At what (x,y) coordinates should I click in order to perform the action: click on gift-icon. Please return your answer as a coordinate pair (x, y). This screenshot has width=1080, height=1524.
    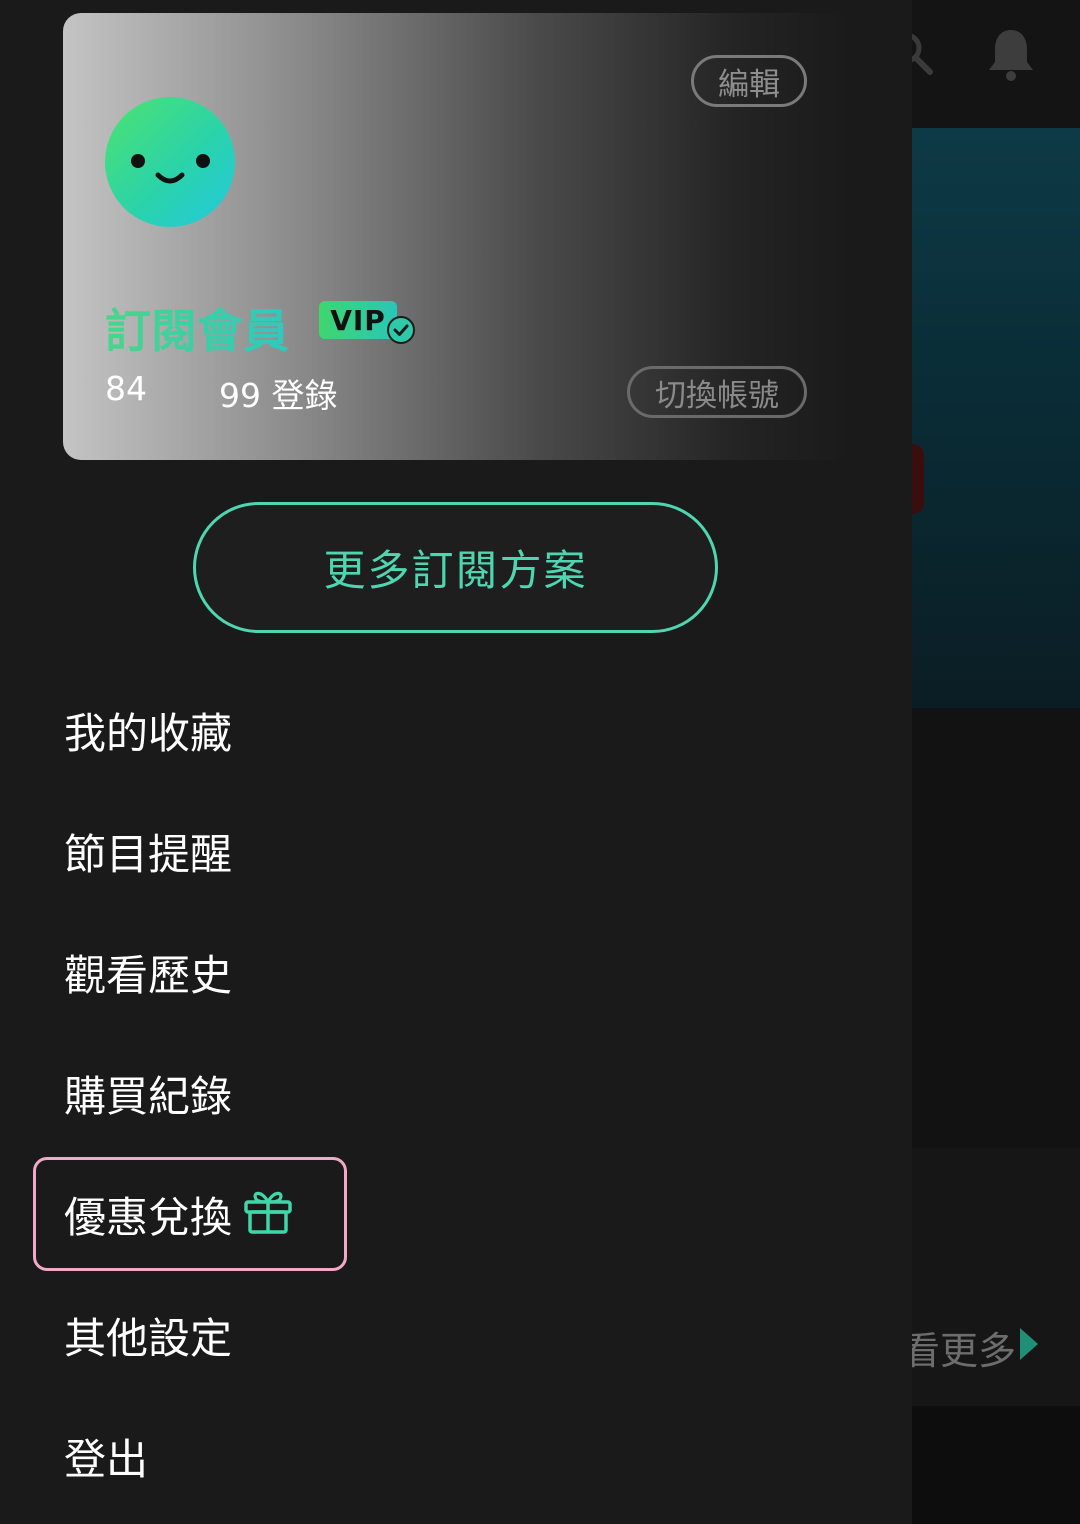
    Looking at the image, I should click on (268, 1212).